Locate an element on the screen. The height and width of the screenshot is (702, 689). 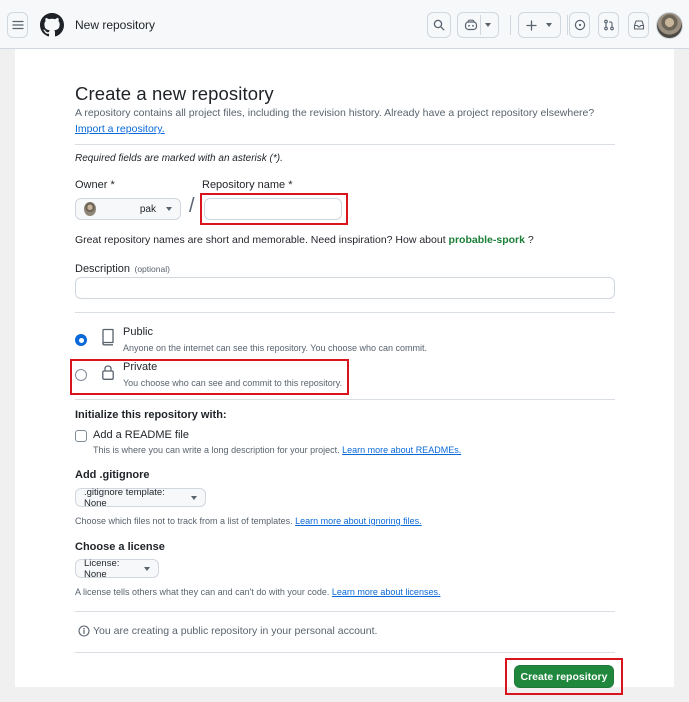
gitignore-select: .gitignore template: None is located at coordinates (140, 497).